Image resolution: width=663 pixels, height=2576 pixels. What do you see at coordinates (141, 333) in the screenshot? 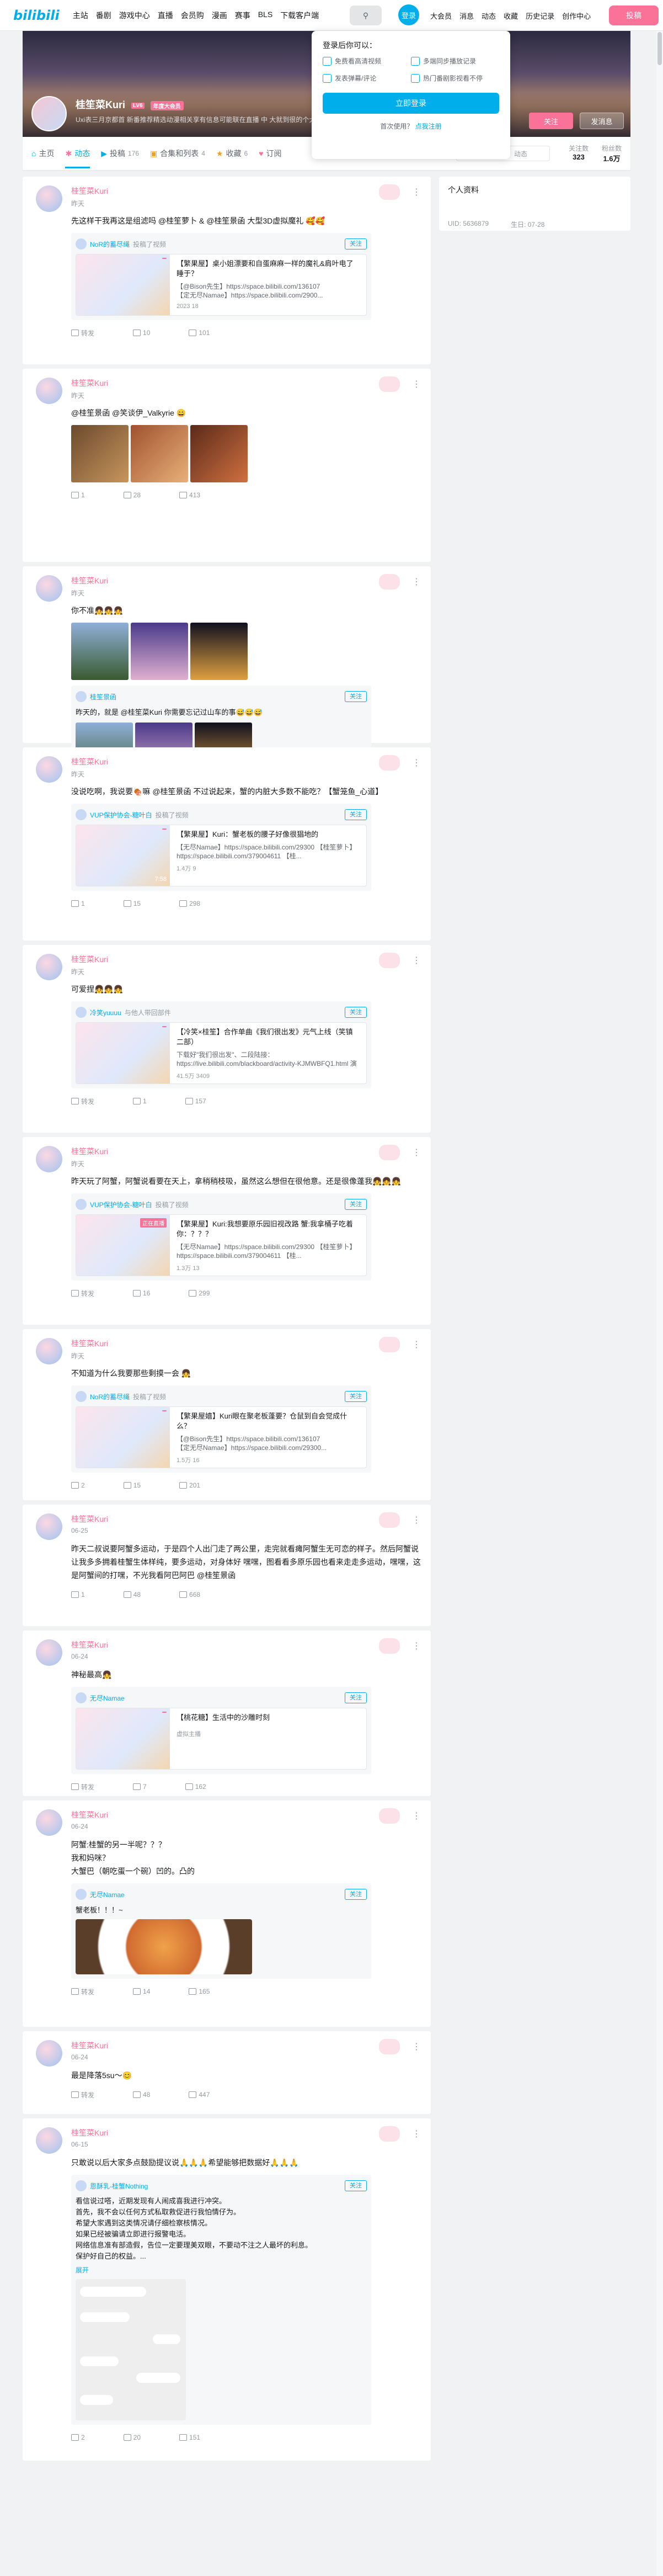
I see `comment-button: 10` at bounding box center [141, 333].